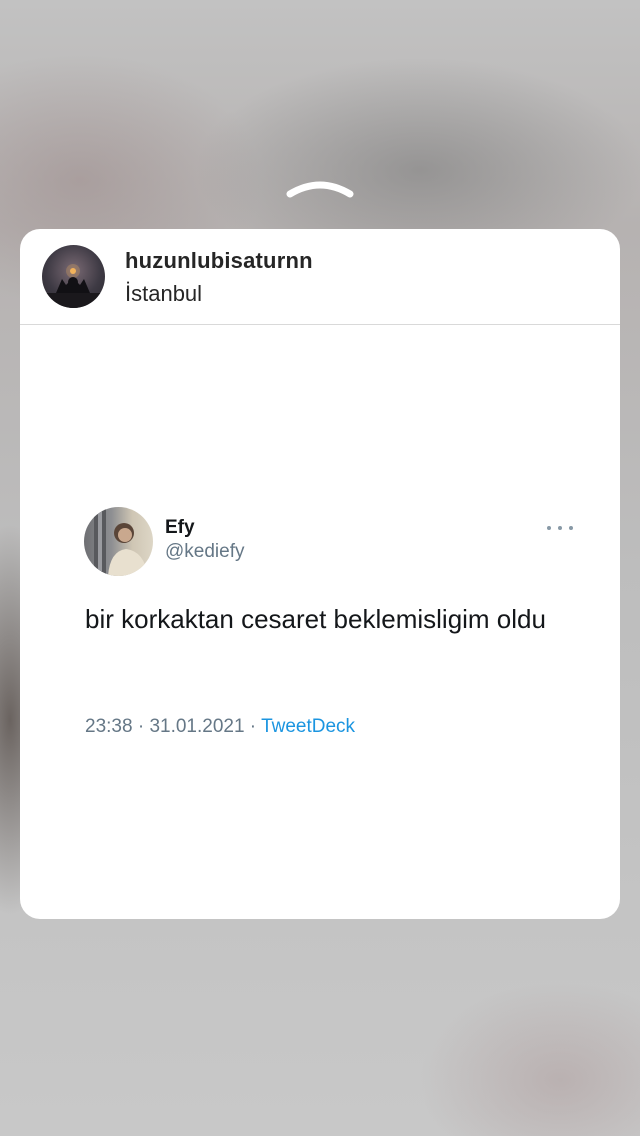 Image resolution: width=640 pixels, height=1136 pixels. I want to click on tweet-avatar, so click(118, 541).